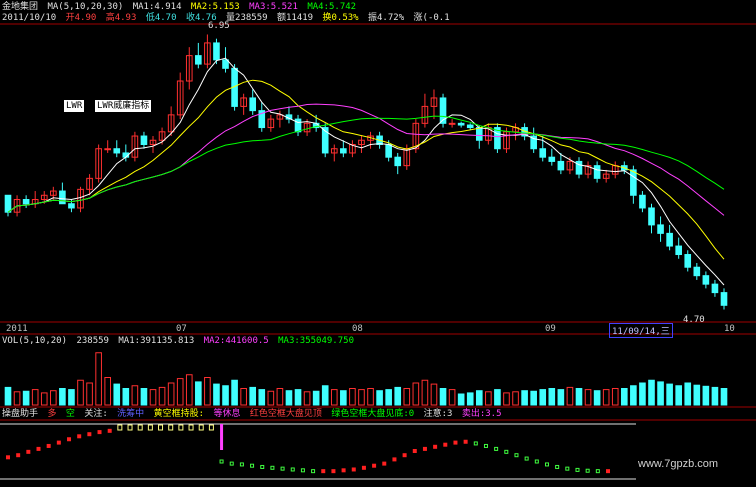 This screenshot has height=487, width=756. Describe the element at coordinates (550, 329) in the screenshot. I see `x-tick-09: 09` at that location.